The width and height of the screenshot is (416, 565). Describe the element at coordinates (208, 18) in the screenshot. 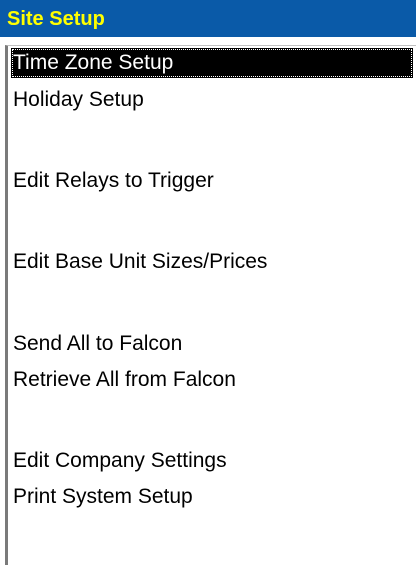

I see `title-bar: Site Setup` at that location.